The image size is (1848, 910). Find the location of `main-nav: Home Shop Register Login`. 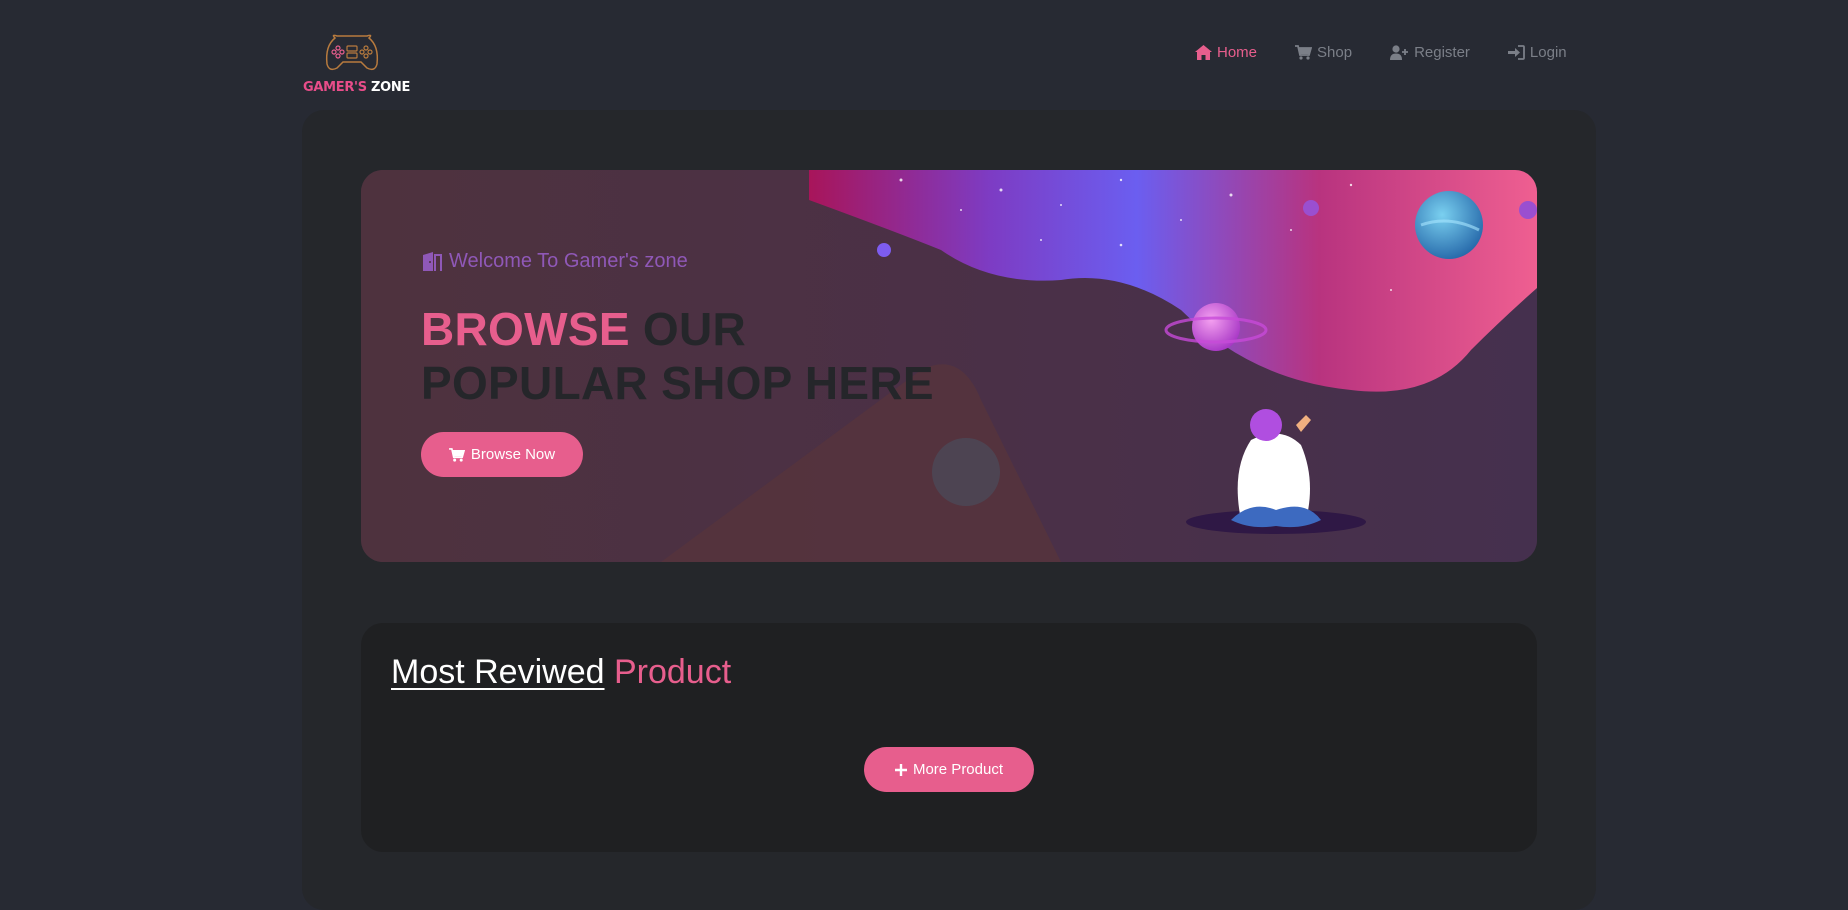

main-nav: Home Shop Register Login is located at coordinates (1400, 52).